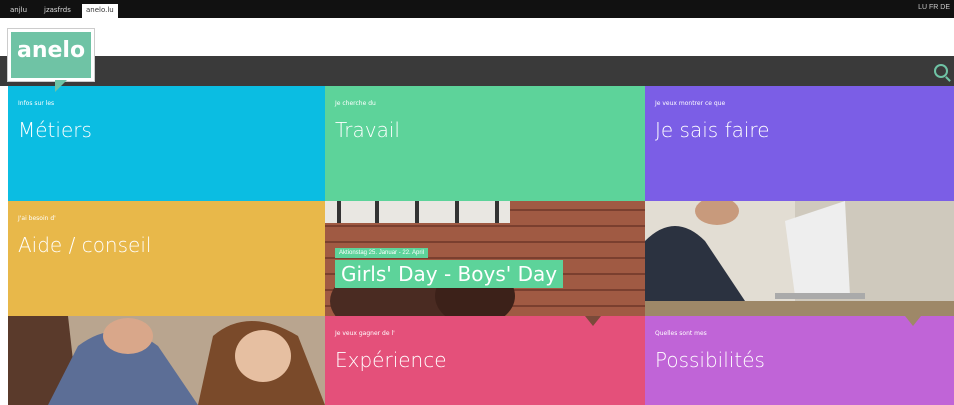 This screenshot has height=405, width=954. I want to click on tile-experience-subtitle: Je veux gagner de l', so click(365, 333).